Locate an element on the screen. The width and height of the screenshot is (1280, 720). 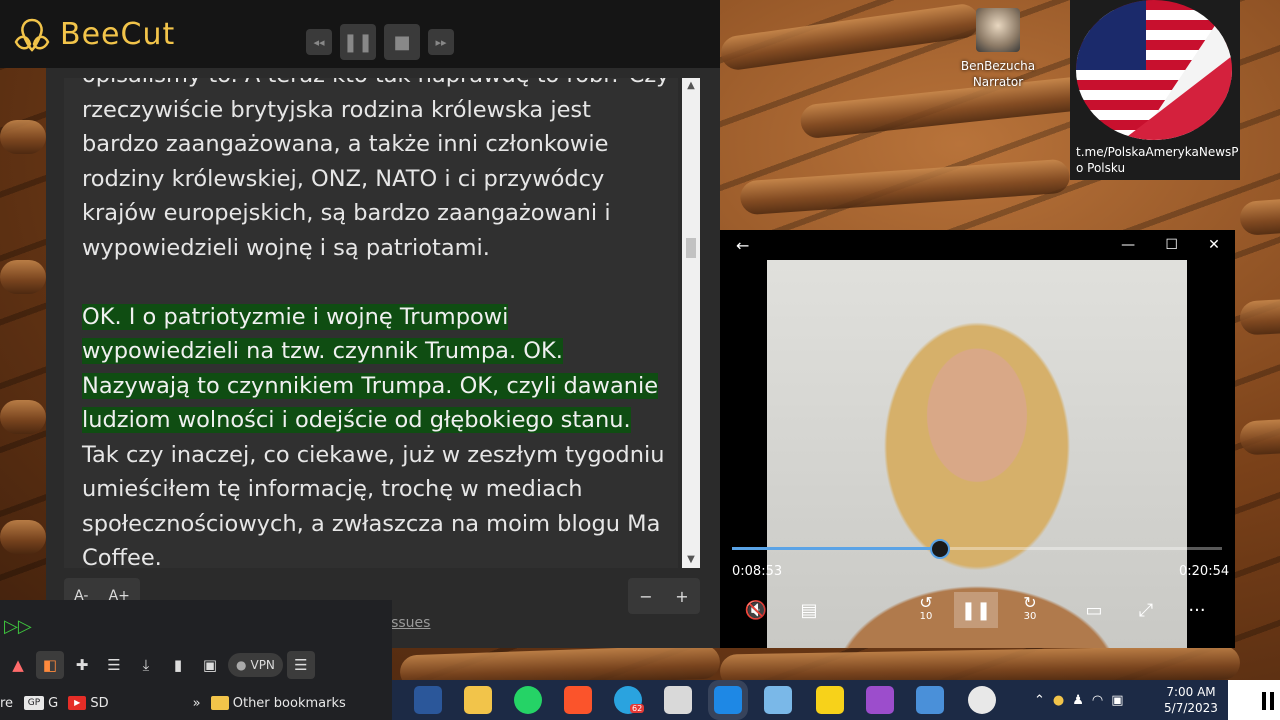
telegram-badge: 62 is located at coordinates (637, 708).